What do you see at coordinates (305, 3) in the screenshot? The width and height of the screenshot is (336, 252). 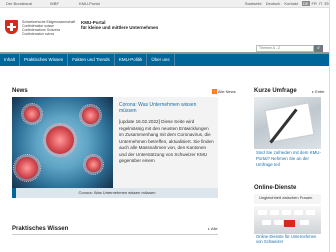 I see `language-de: DE` at bounding box center [305, 3].